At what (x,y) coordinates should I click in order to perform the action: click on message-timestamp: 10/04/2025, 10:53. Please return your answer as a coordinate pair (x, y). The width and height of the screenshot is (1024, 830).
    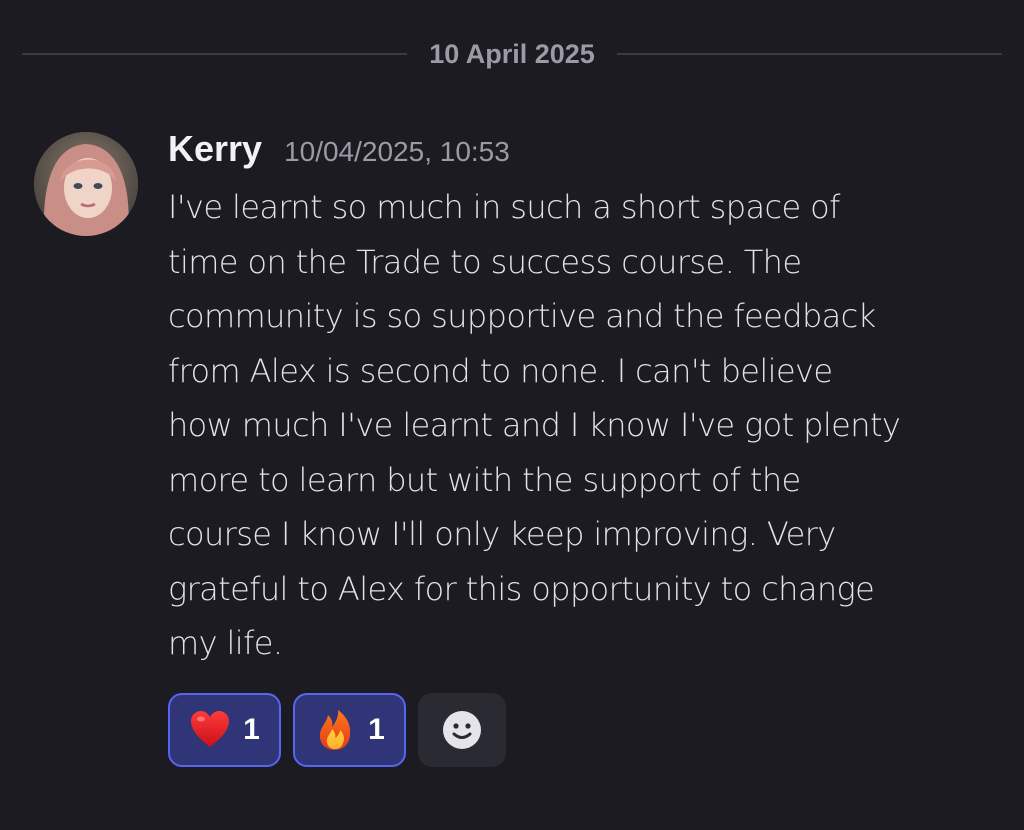
    Looking at the image, I should click on (397, 151).